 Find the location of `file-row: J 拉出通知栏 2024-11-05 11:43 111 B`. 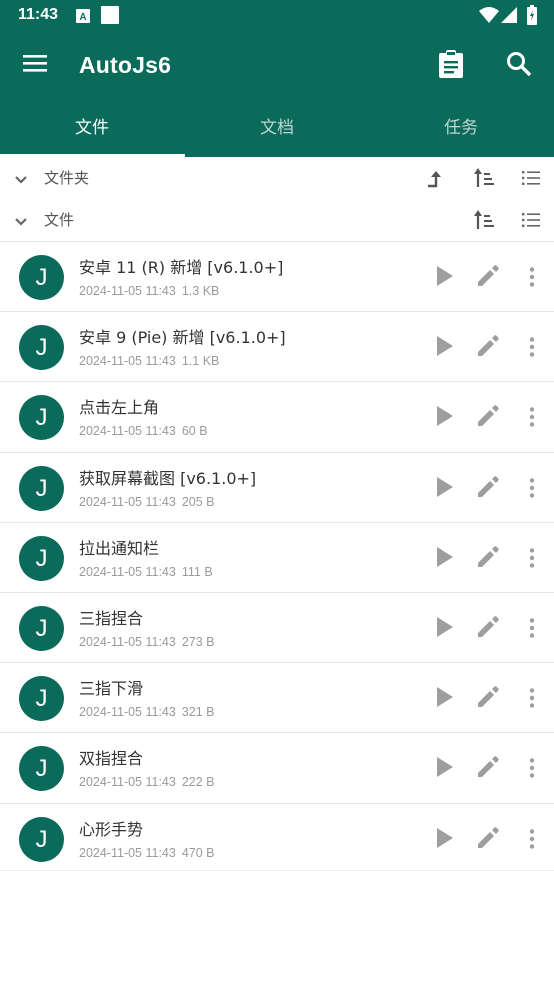

file-row: J 拉出通知栏 2024-11-05 11:43 111 B is located at coordinates (277, 556).